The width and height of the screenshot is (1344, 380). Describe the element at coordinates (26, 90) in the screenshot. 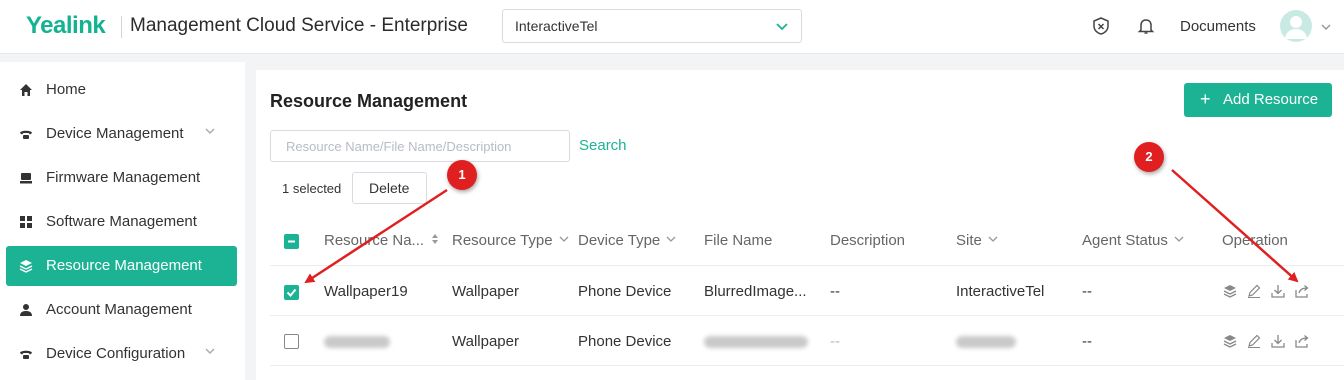

I see `home-icon` at that location.